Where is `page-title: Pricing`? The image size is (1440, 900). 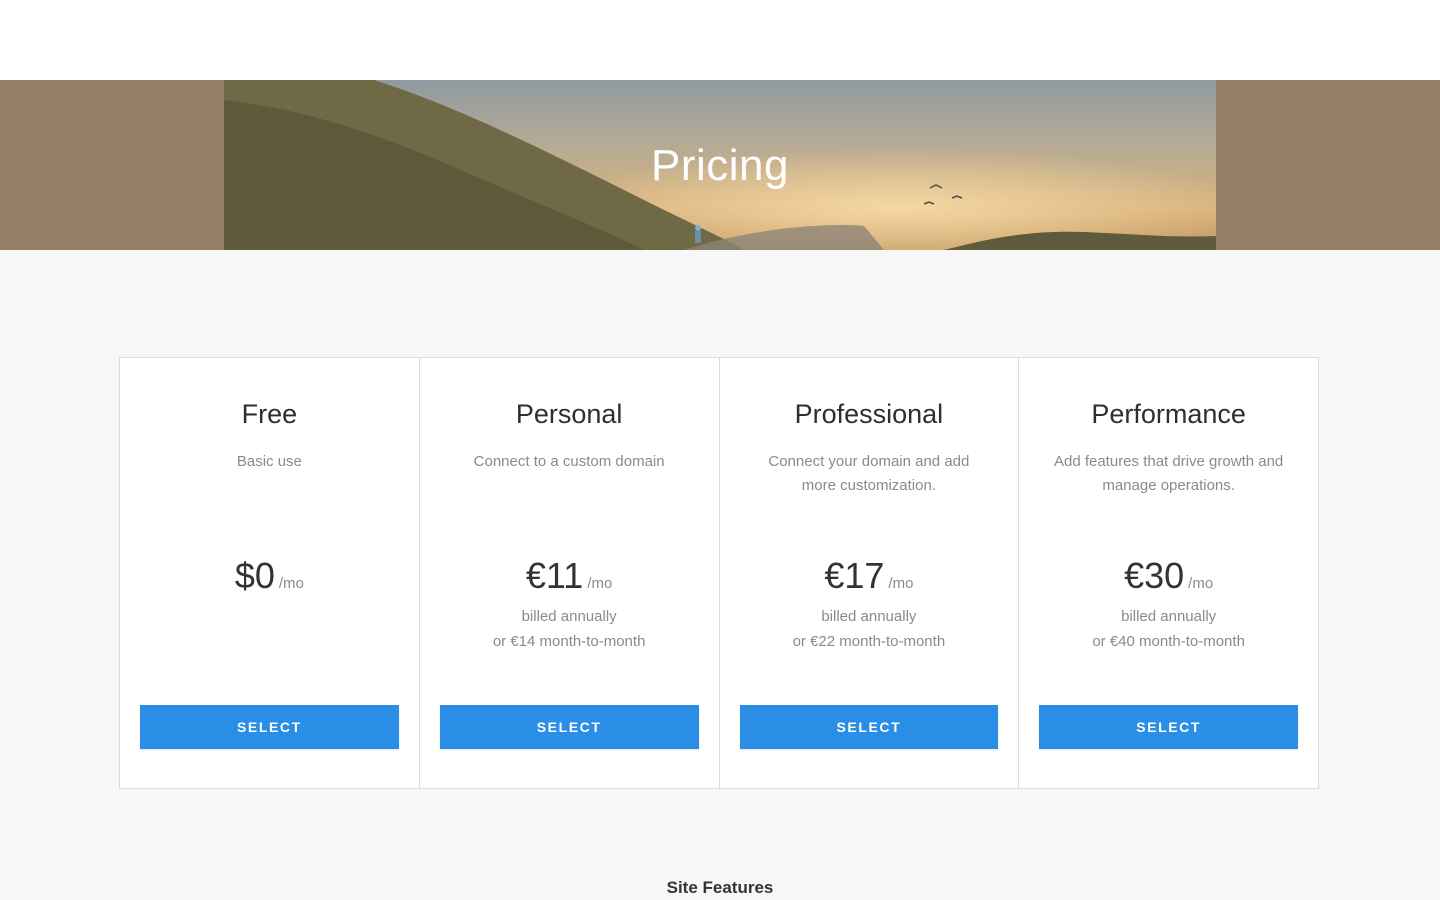
page-title: Pricing is located at coordinates (720, 165).